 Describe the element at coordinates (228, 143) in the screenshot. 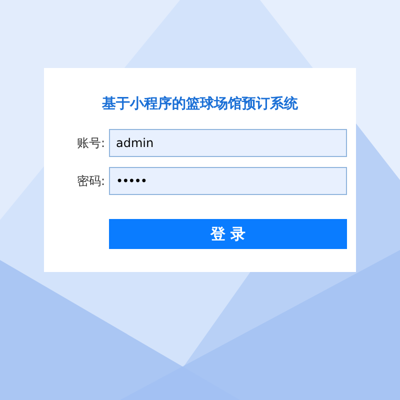

I see `username-field: admin` at that location.